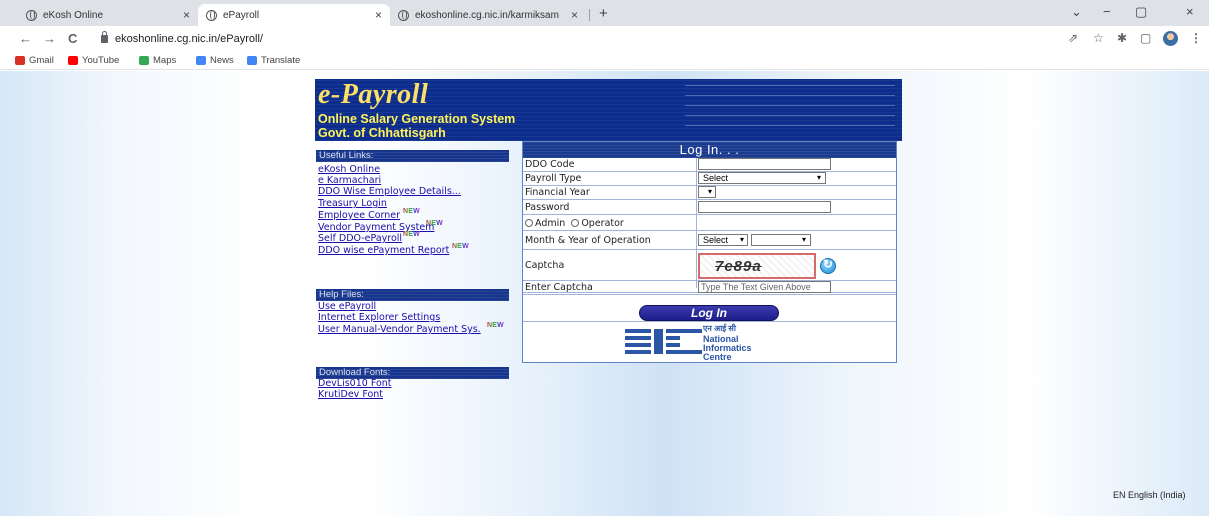 The image size is (1209, 516). I want to click on ddo-code-label: DDO Code, so click(550, 164).